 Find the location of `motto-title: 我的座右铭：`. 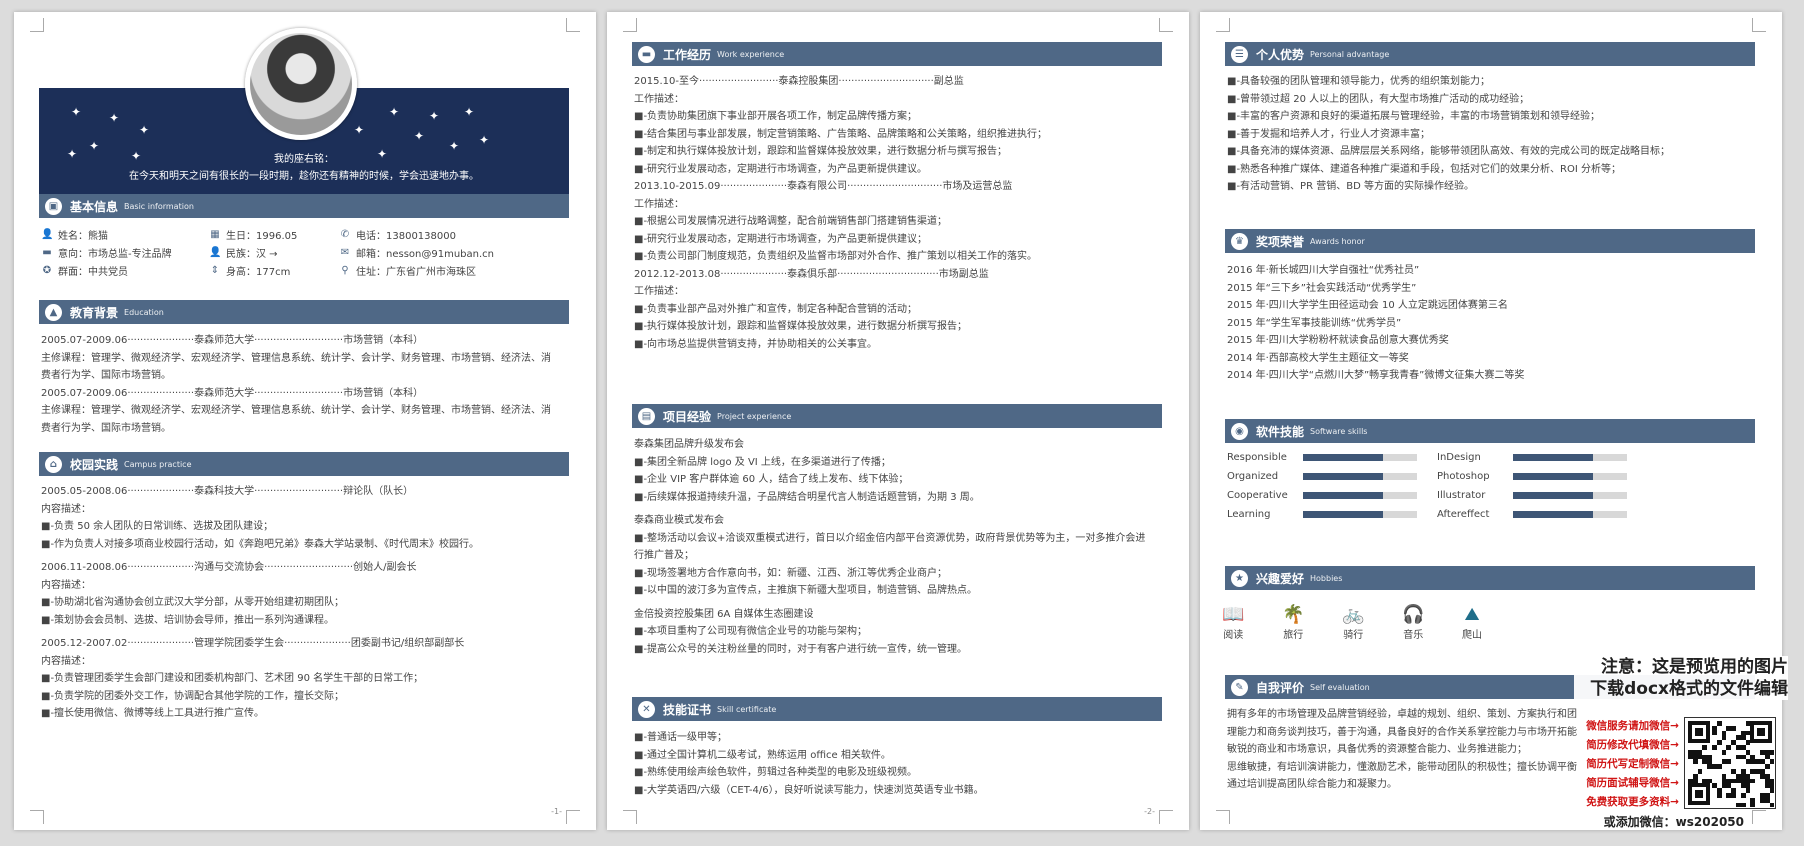

motto-title: 我的座右铭： is located at coordinates (304, 159).